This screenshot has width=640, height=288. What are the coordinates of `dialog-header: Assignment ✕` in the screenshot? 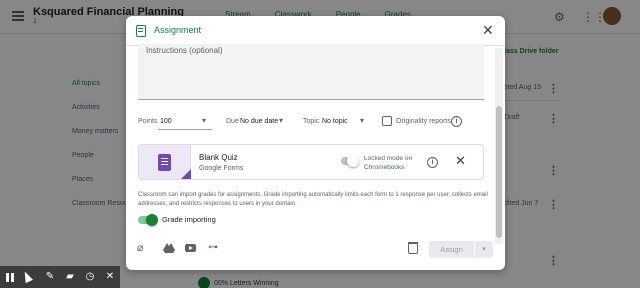 It's located at (315, 31).